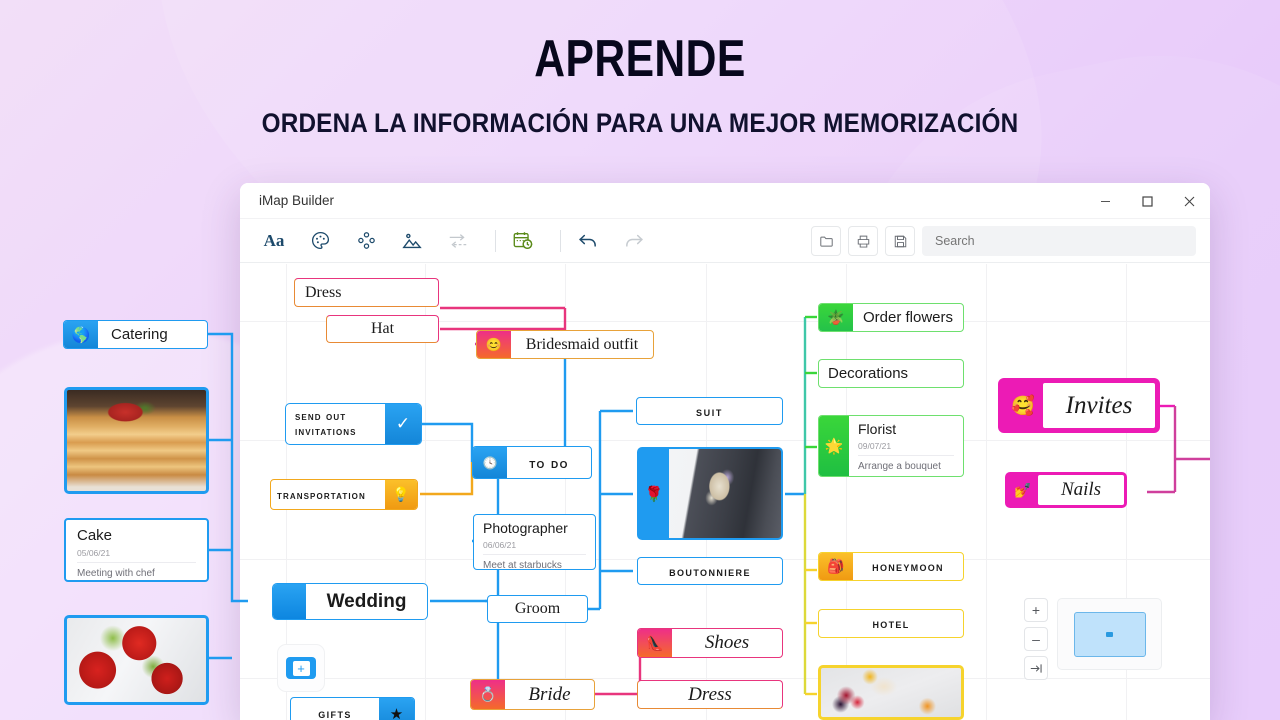 The height and width of the screenshot is (720, 1280). Describe the element at coordinates (900, 241) in the screenshot. I see `save-icon` at that location.